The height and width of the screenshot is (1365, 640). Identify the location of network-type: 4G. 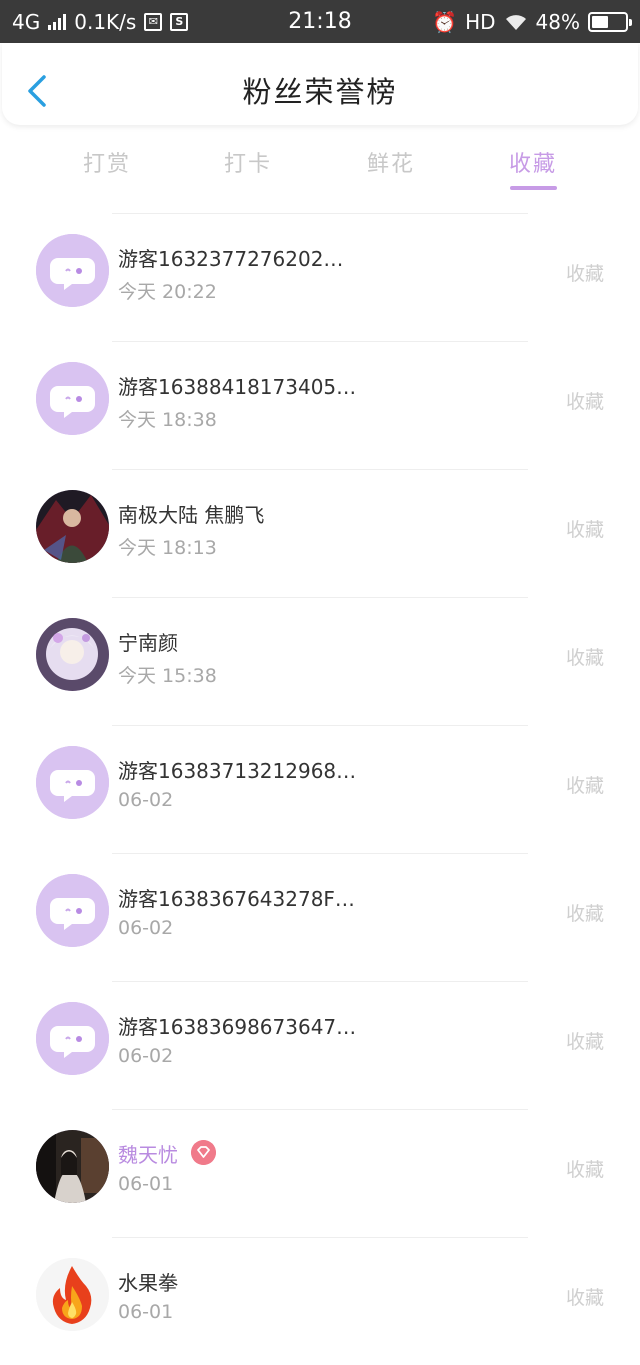
(26, 21).